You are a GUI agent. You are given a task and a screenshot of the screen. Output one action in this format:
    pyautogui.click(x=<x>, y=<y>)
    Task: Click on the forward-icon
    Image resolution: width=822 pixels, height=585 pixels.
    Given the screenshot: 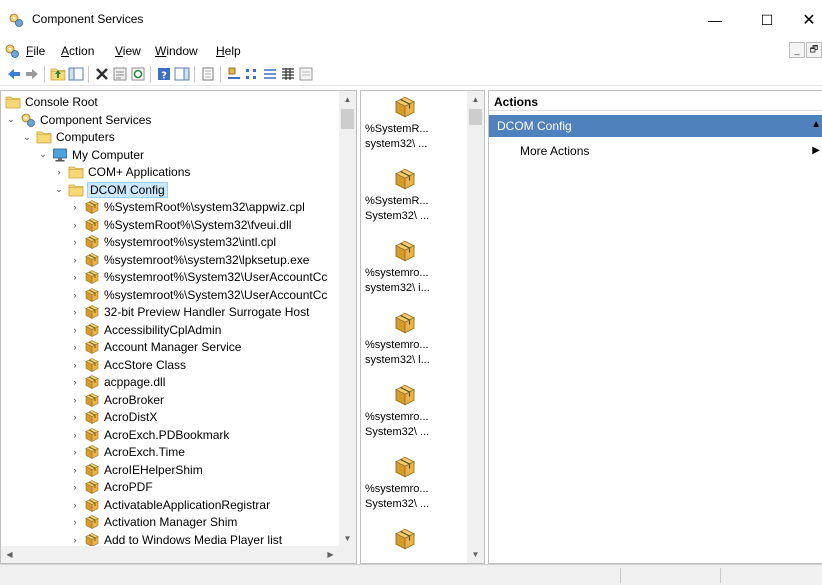 What is the action you would take?
    pyautogui.click(x=32, y=74)
    